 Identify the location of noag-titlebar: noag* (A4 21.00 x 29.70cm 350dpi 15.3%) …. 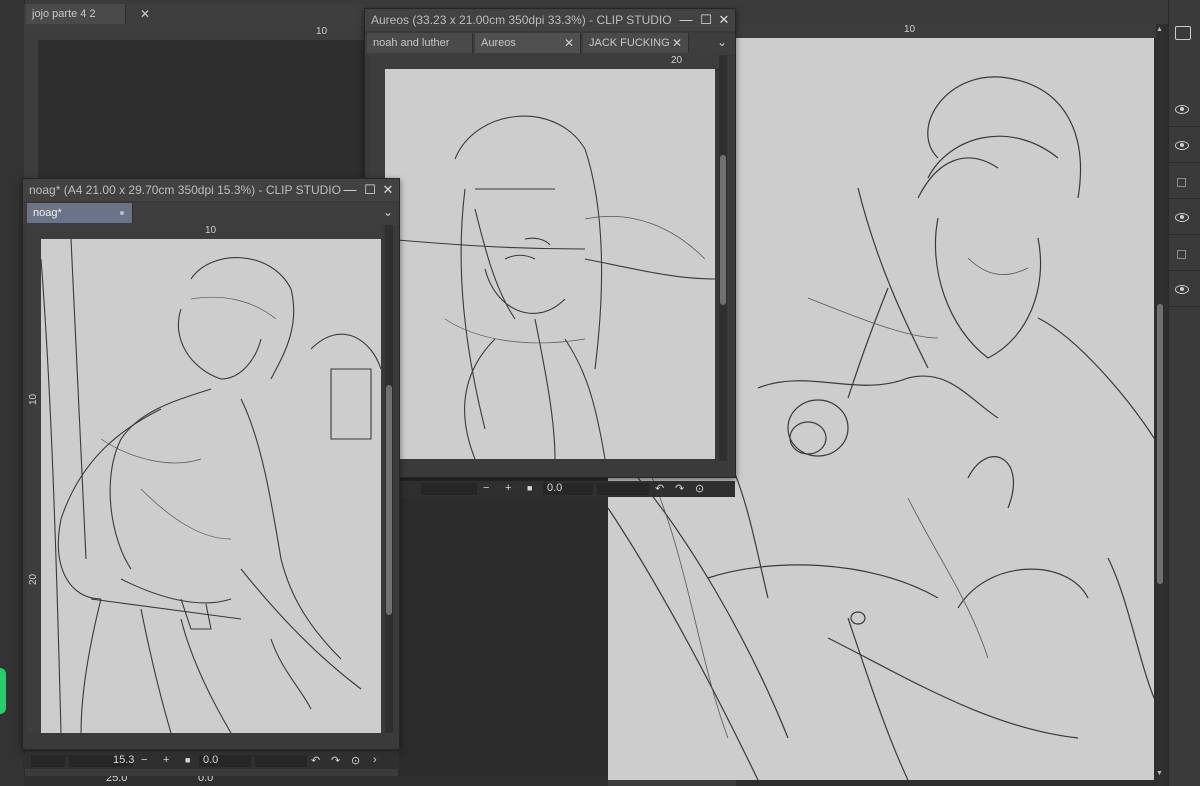
(211, 190).